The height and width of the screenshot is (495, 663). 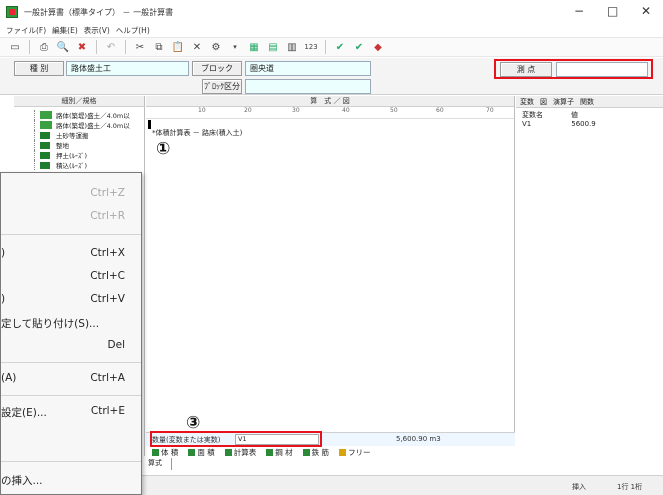 What do you see at coordinates (72, 166) in the screenshot?
I see `tree-item-label: 積込(ﾙｰｽﾞ)` at bounding box center [72, 166].